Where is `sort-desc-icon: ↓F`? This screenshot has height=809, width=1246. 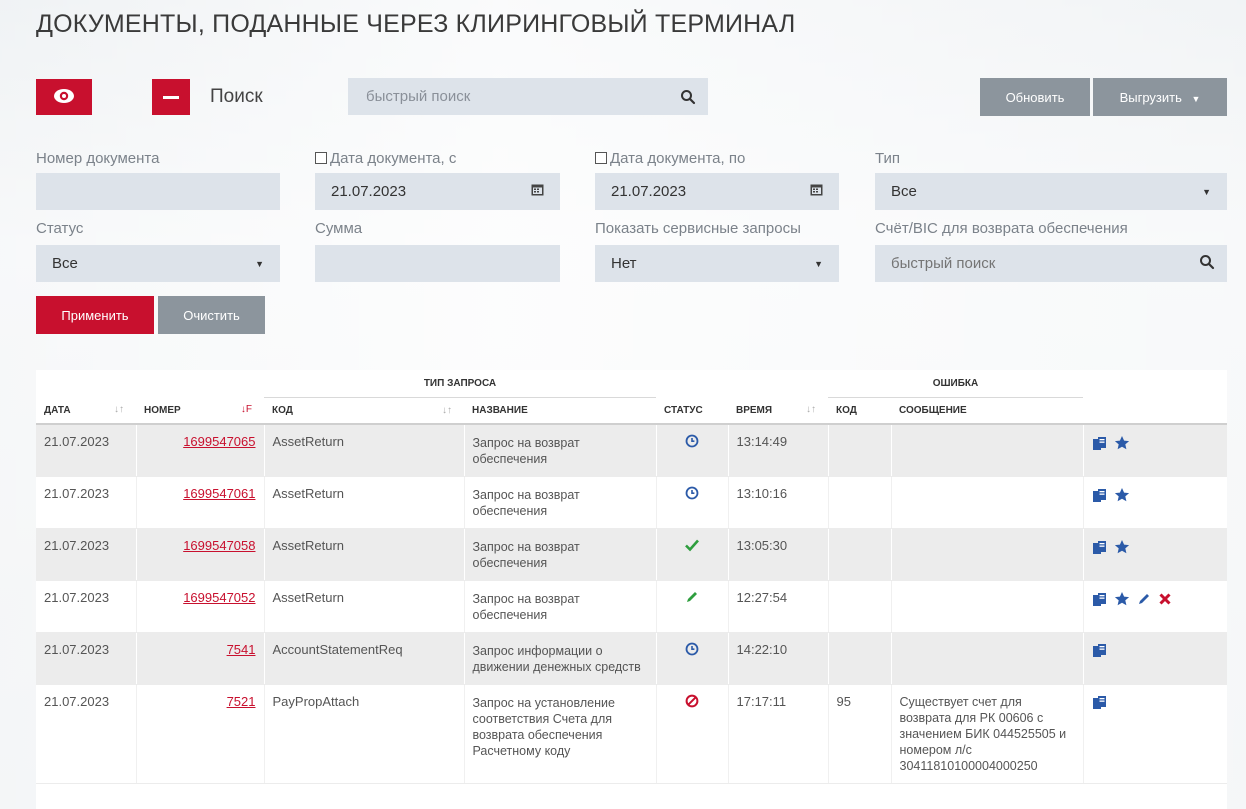 sort-desc-icon: ↓F is located at coordinates (246, 409).